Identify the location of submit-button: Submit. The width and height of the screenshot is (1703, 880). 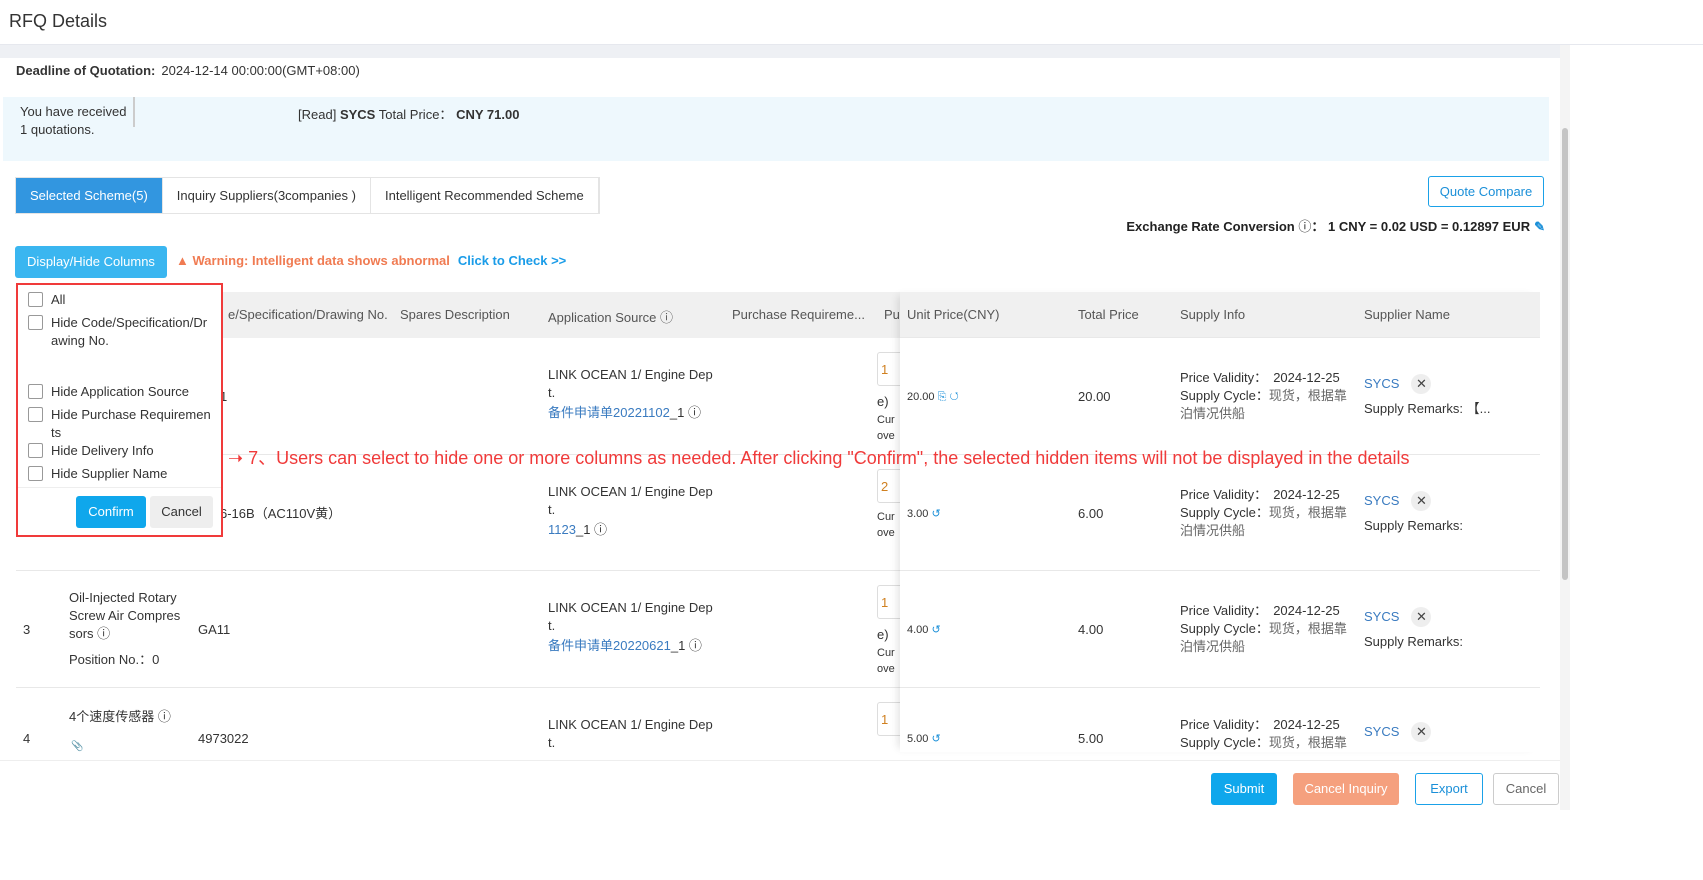
(1244, 789).